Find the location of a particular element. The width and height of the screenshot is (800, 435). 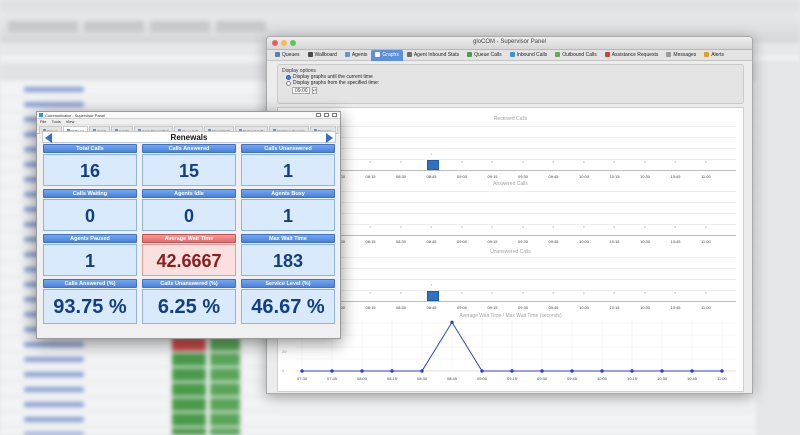

radio-specified-time: Display graphs from the specified time: is located at coordinates (332, 83).